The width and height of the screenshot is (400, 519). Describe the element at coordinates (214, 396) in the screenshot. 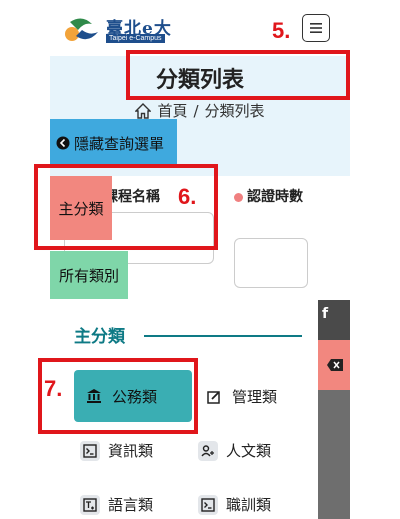

I see `edit-icon` at that location.